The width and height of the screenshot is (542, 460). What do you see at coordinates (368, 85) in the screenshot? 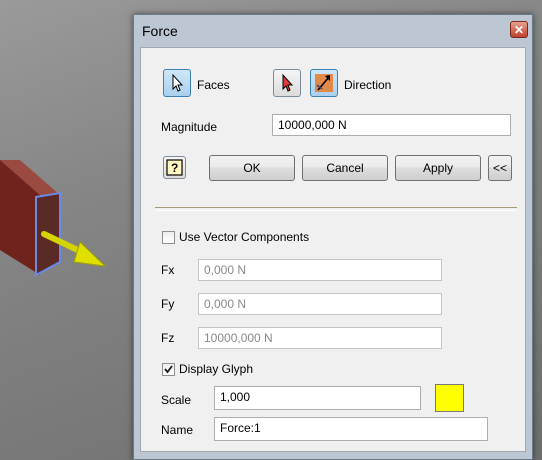
I see `direction-label: Direction` at bounding box center [368, 85].